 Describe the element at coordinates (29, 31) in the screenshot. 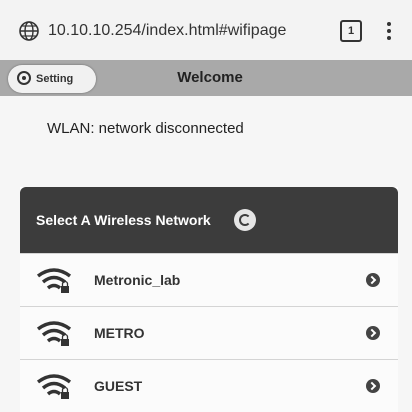

I see `globe-icon` at that location.